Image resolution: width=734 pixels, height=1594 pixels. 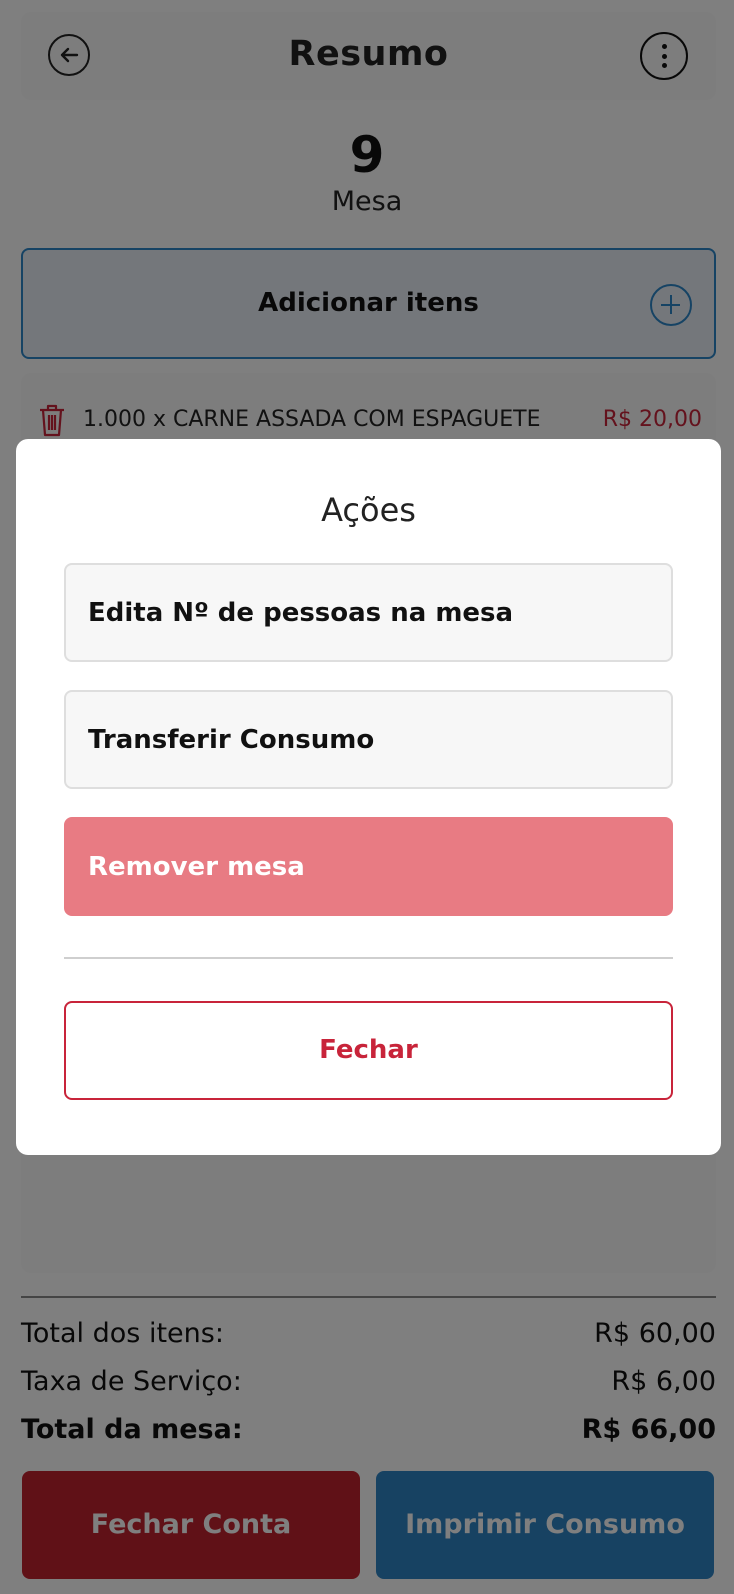 What do you see at coordinates (368, 612) in the screenshot?
I see `edit-people-count-button: Edita Nº de pessoas na mesa` at bounding box center [368, 612].